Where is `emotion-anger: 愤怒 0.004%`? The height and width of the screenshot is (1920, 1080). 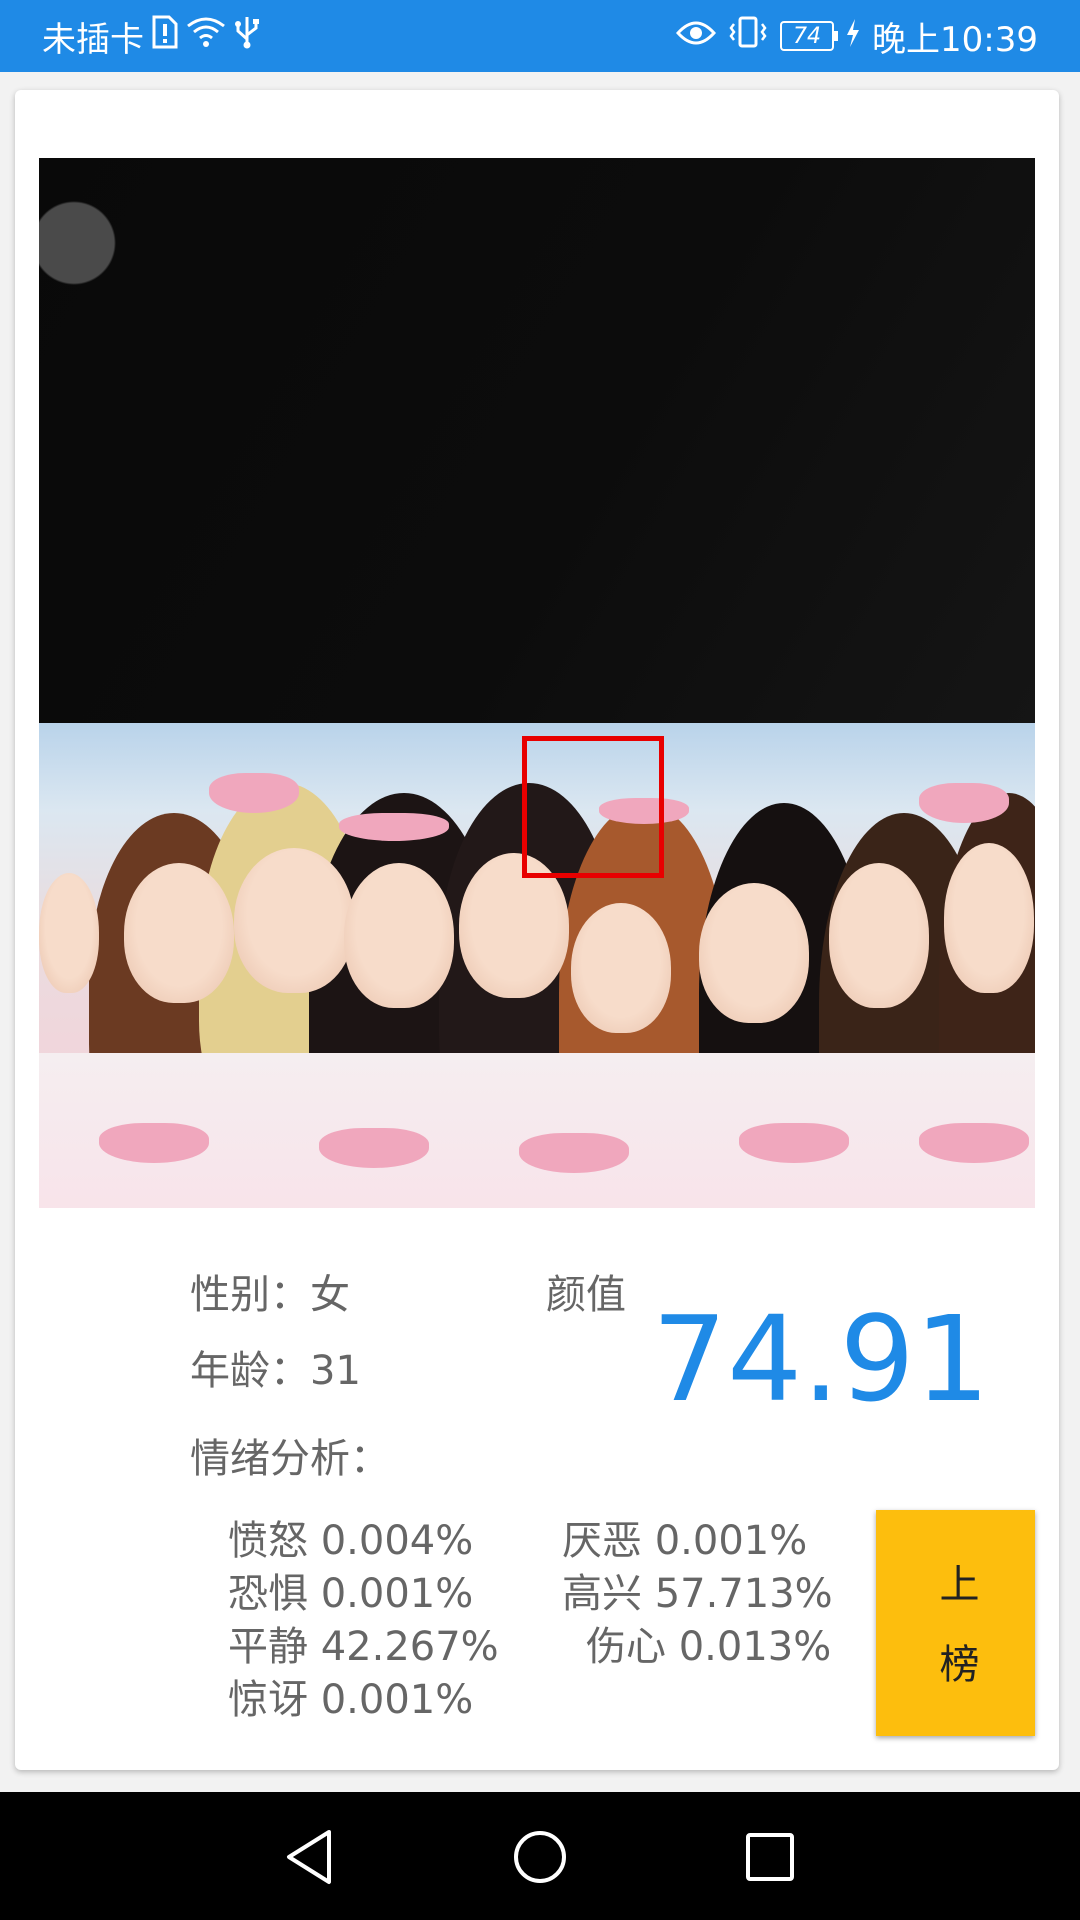
emotion-anger: 愤怒 0.004% is located at coordinates (351, 1541).